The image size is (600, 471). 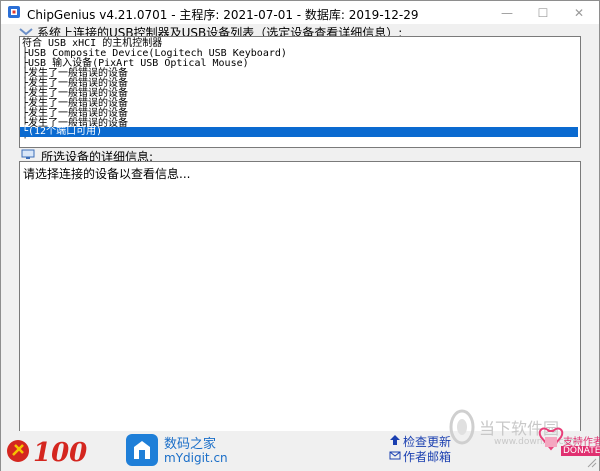 I want to click on maximize-button: ☐, so click(x=543, y=12).